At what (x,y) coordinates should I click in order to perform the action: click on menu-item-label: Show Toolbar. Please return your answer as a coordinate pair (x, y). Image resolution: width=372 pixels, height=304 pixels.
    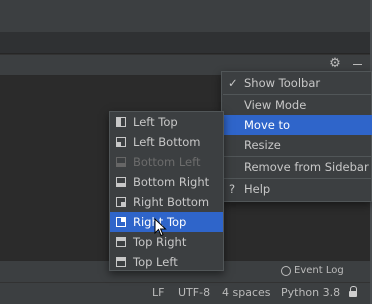
    Looking at the image, I should click on (282, 83).